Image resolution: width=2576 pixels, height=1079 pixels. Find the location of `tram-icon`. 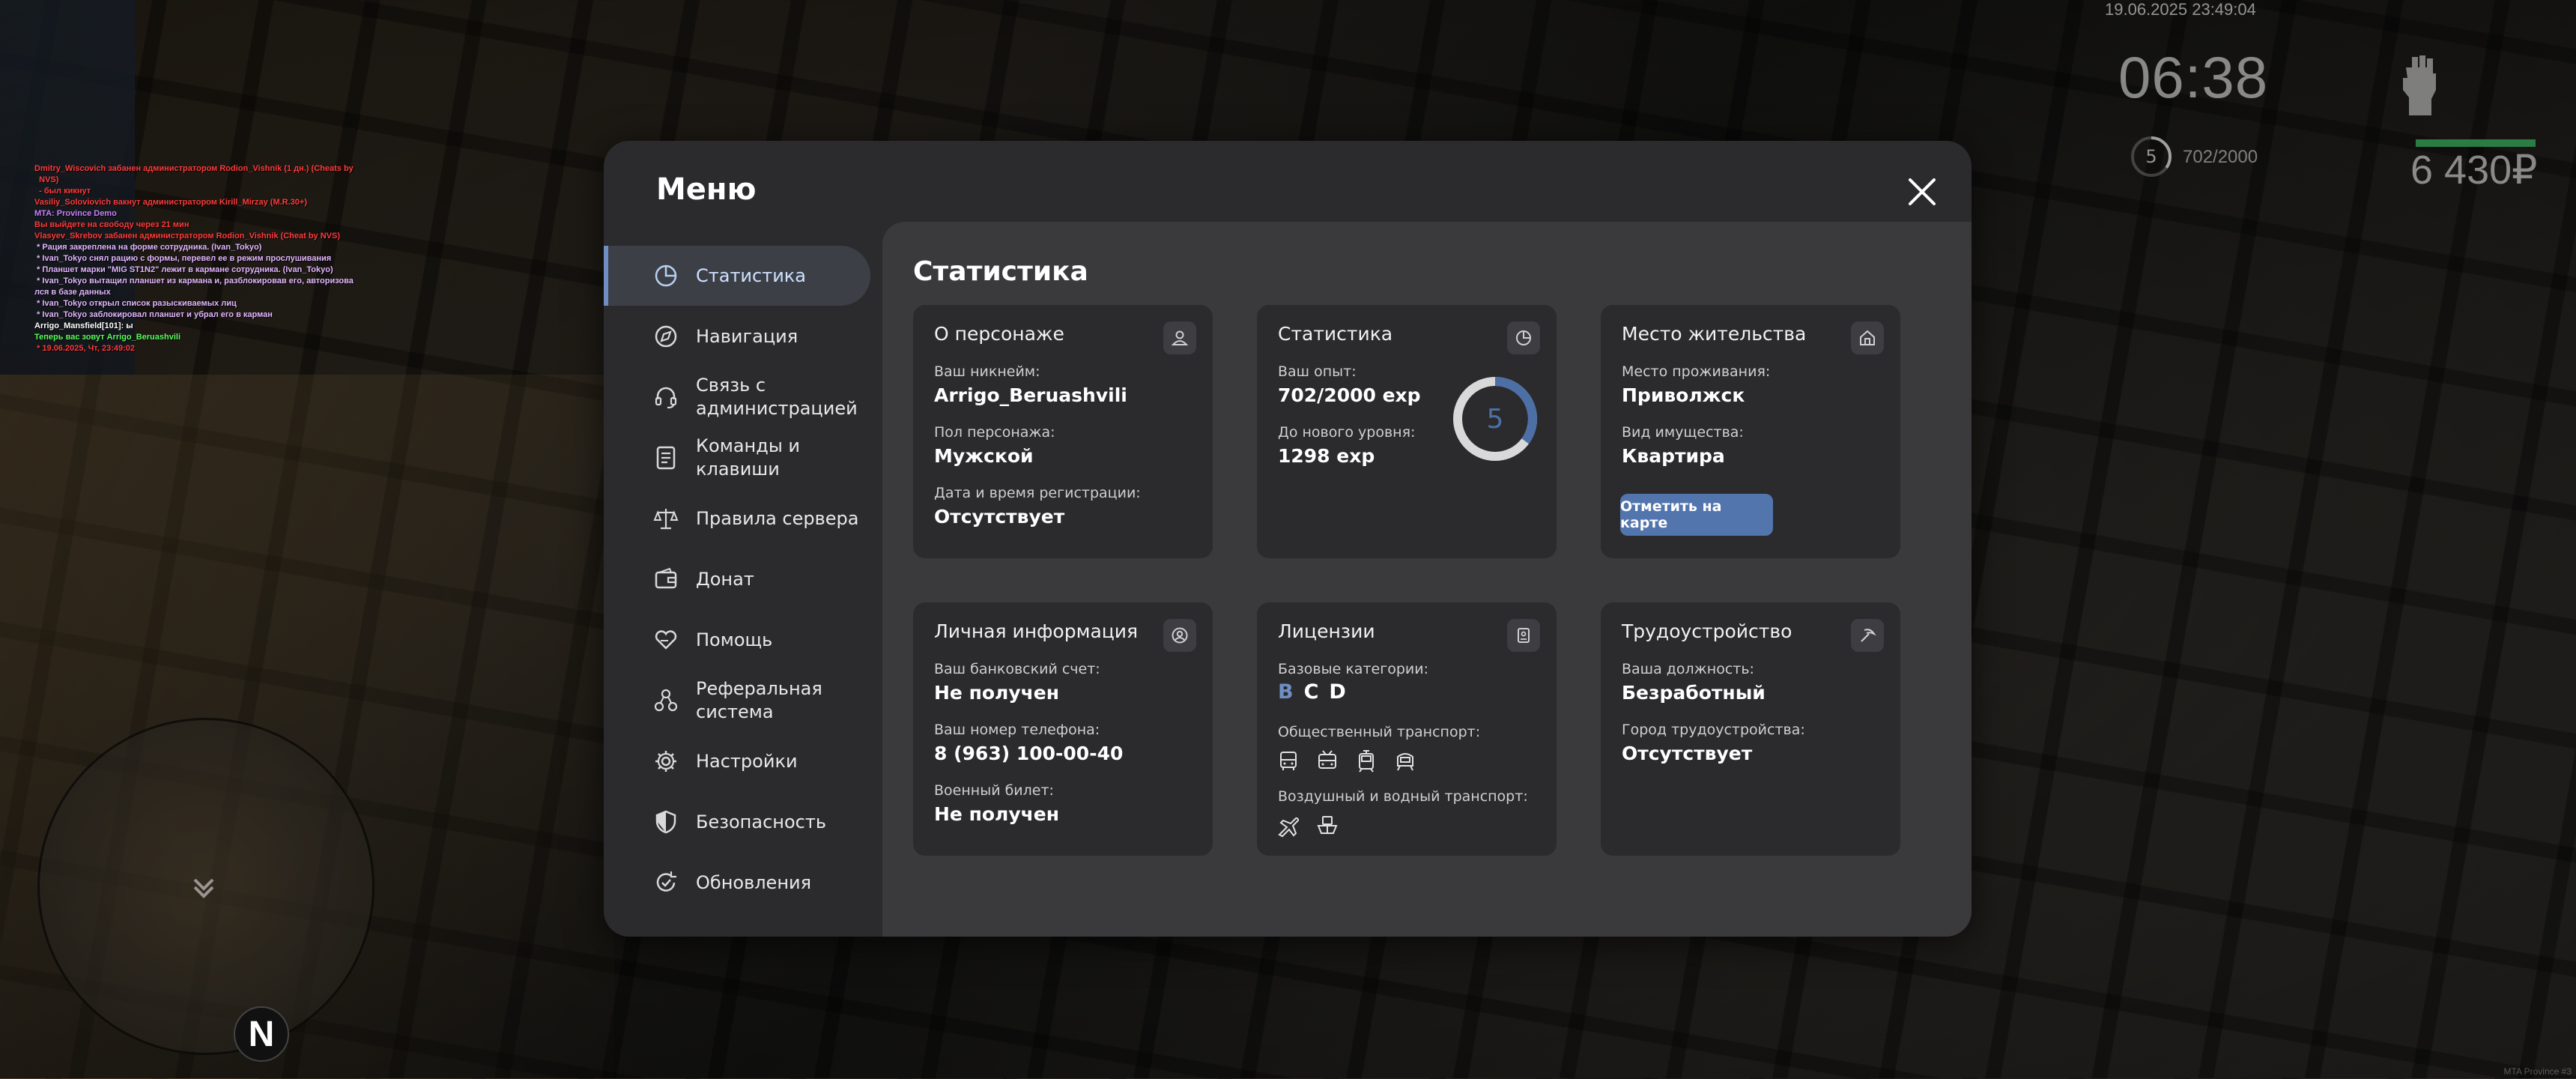

tram-icon is located at coordinates (1366, 761).